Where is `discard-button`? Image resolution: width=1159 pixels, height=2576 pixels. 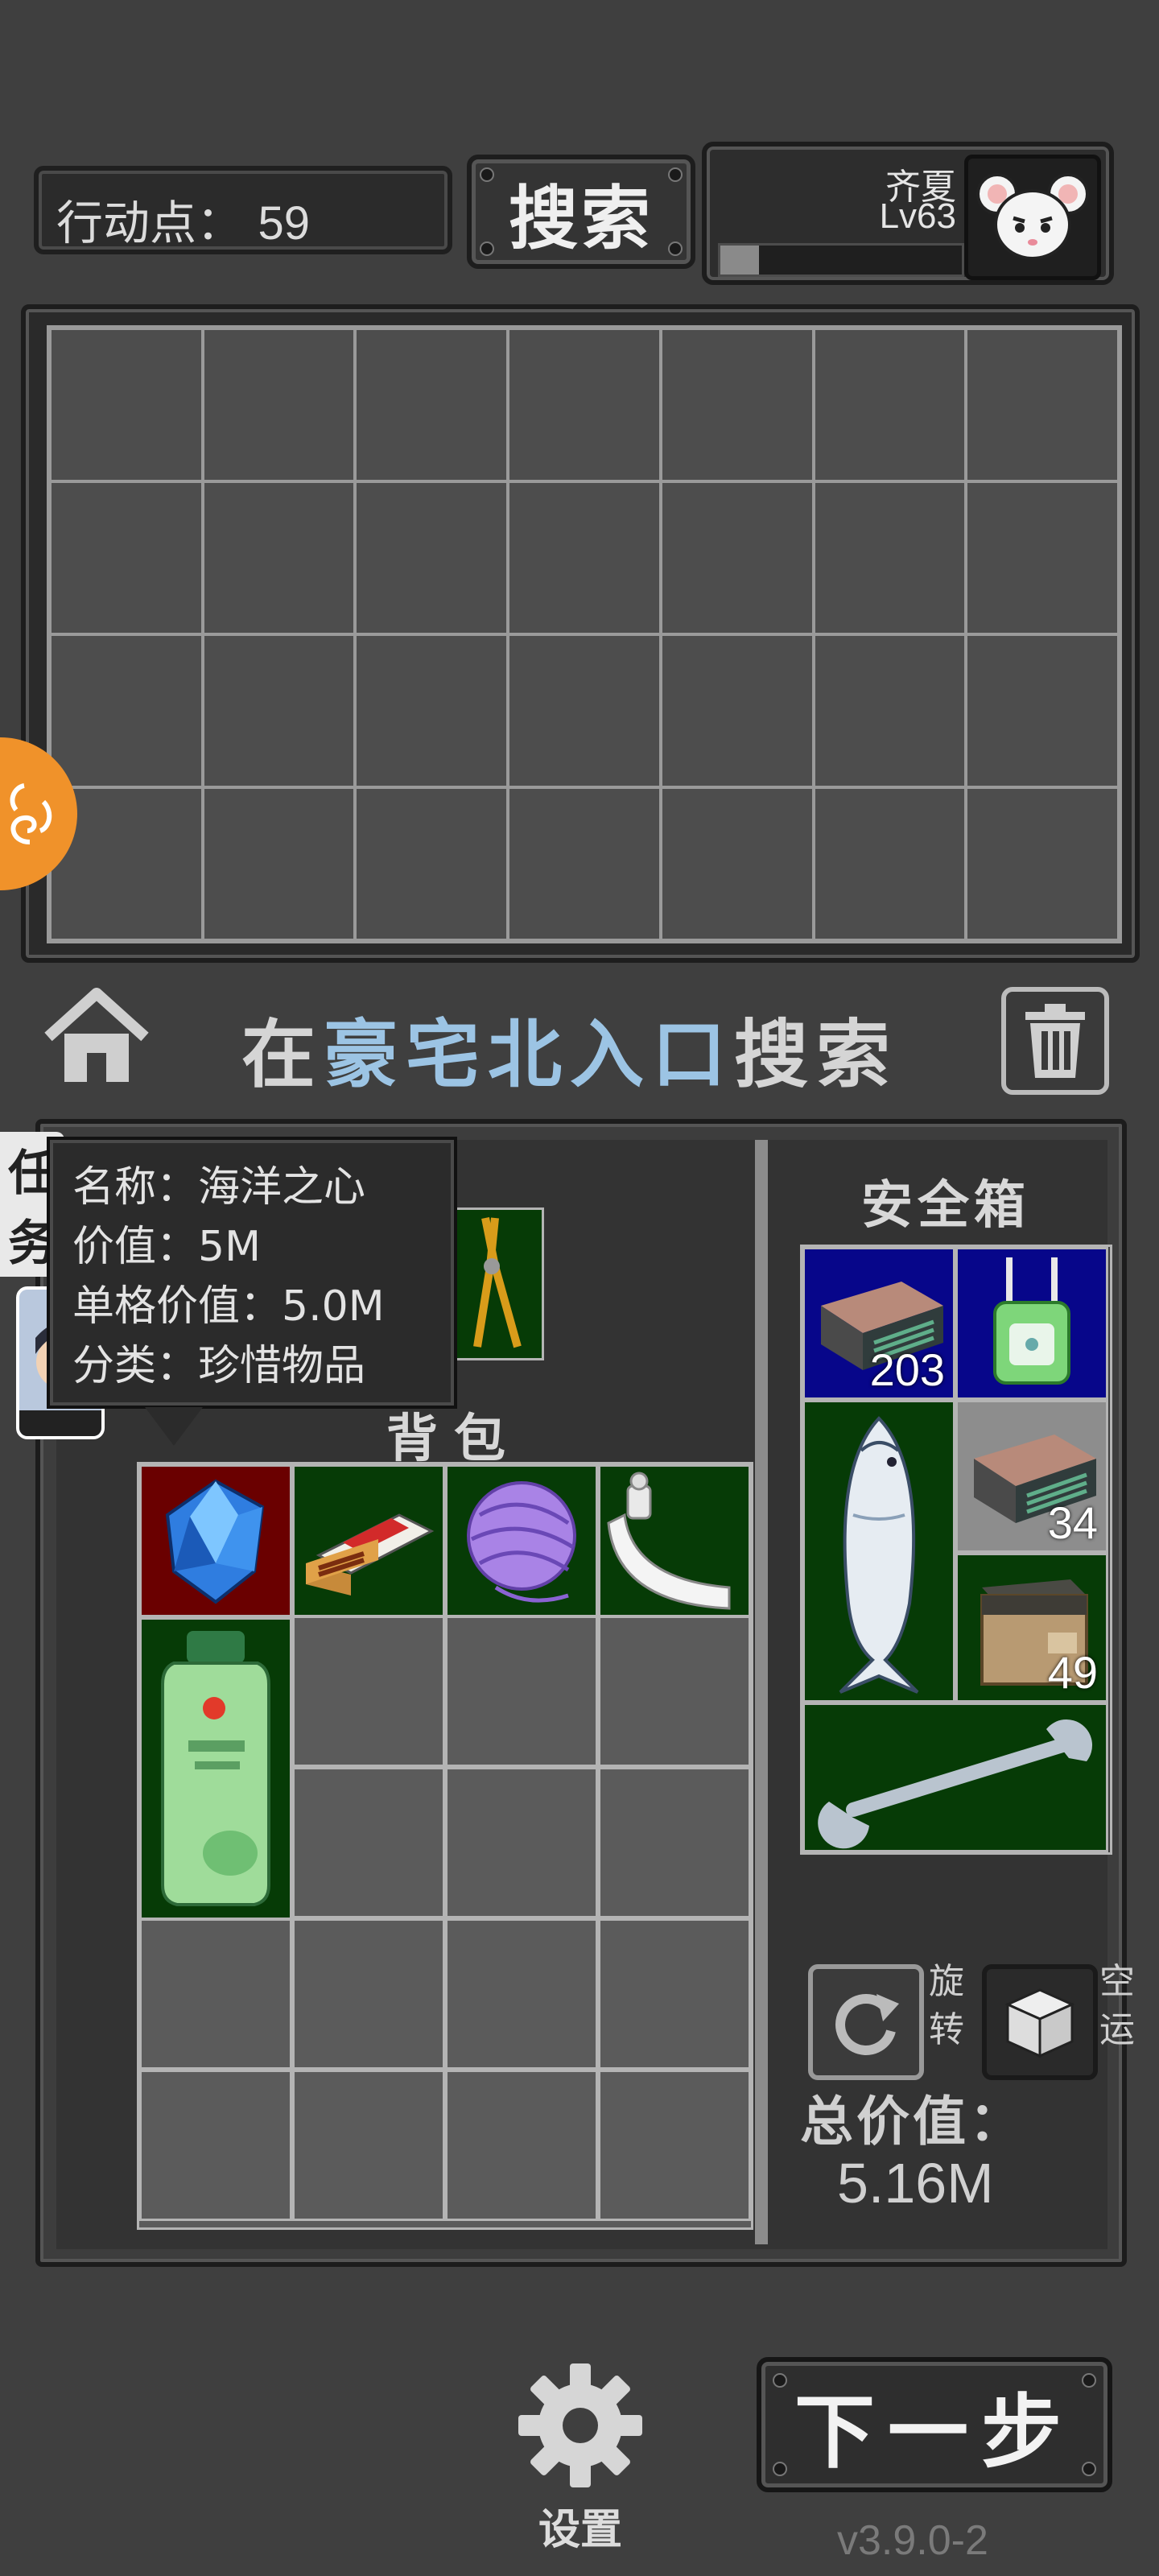
discard-button is located at coordinates (1055, 1041).